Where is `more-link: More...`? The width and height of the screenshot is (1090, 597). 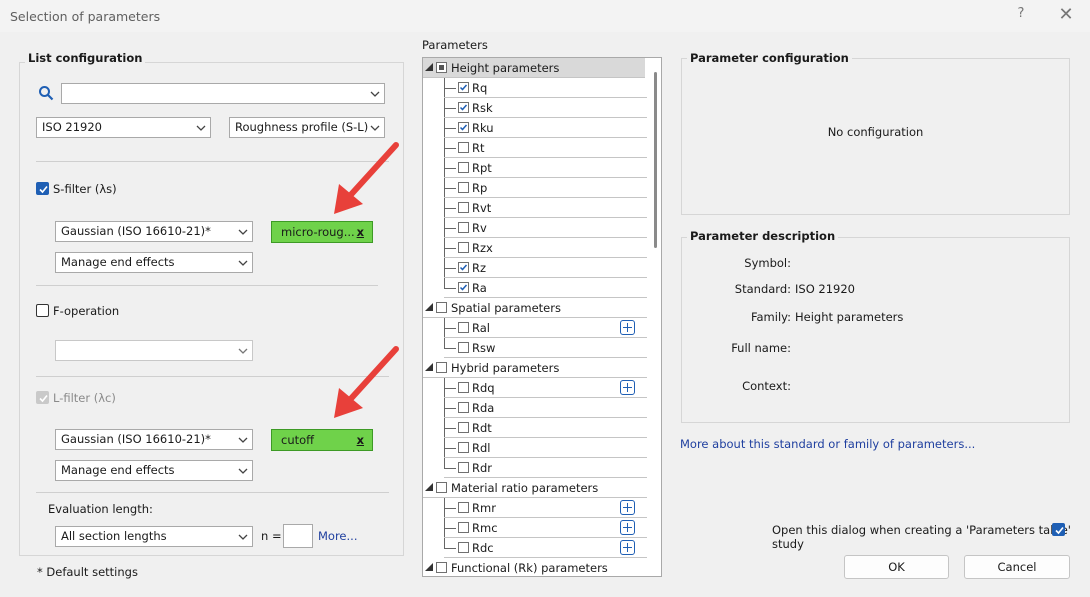
more-link: More... is located at coordinates (337, 536).